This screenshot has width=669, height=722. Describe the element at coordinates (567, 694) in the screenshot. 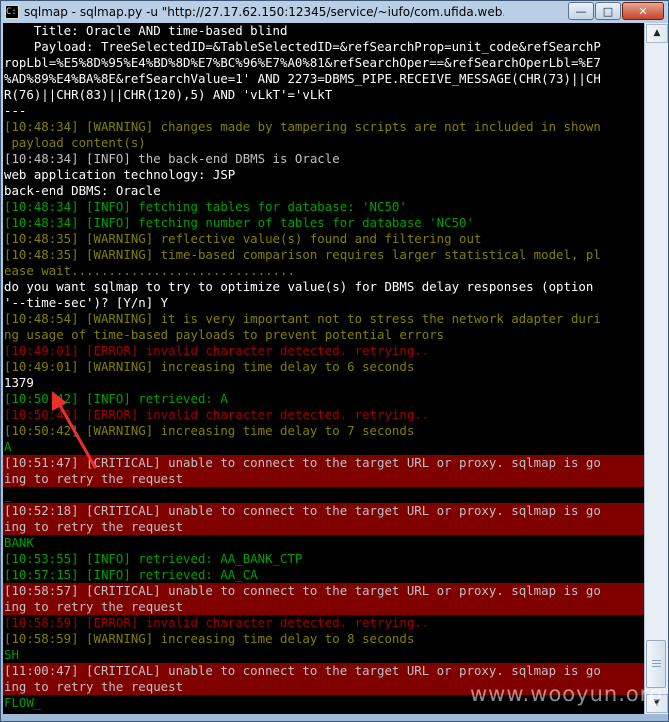

I see `watermark: www.wooyun.org` at that location.